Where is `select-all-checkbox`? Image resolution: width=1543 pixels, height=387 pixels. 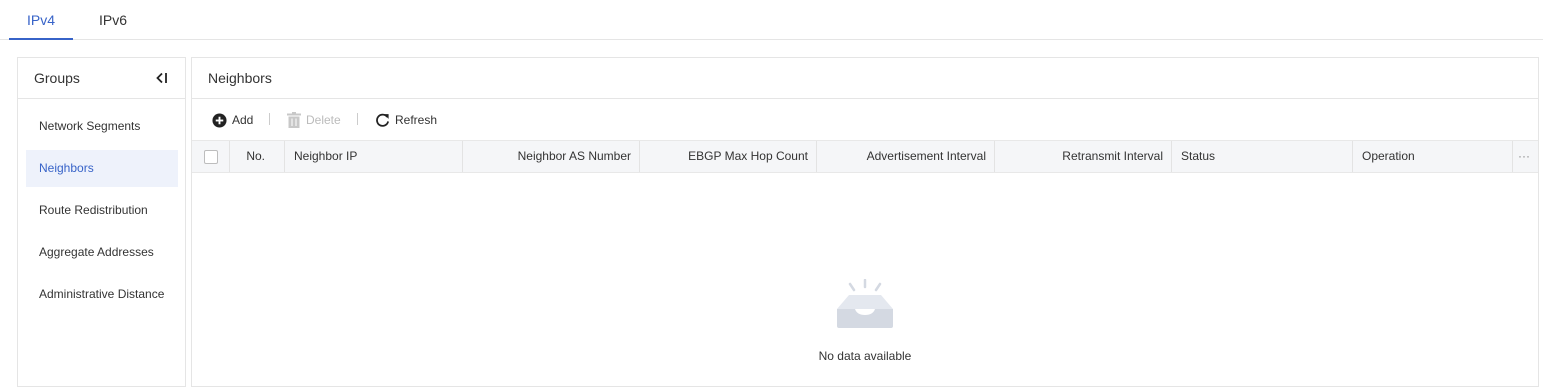 select-all-checkbox is located at coordinates (211, 157).